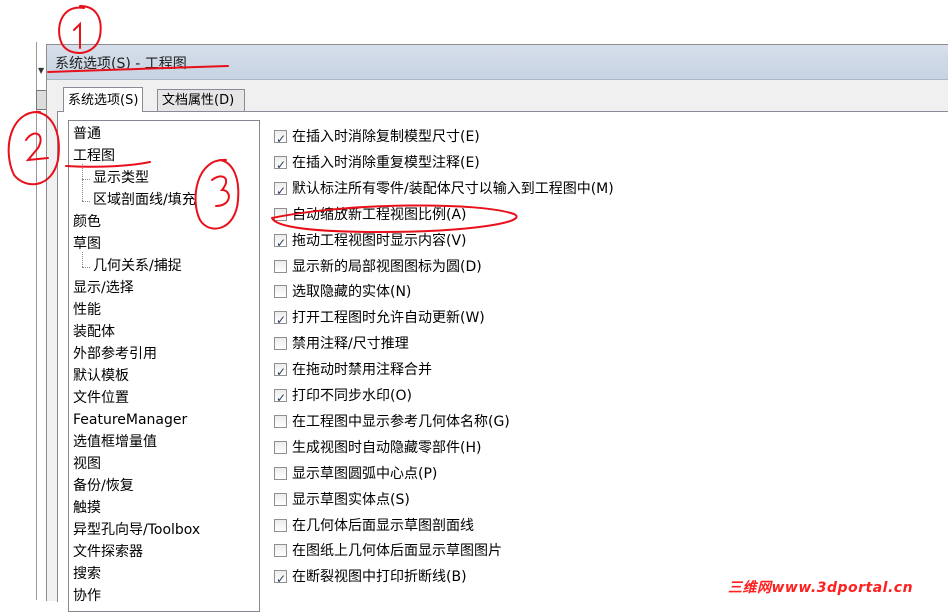  Describe the element at coordinates (18, 300) in the screenshot. I see `background-window` at that location.